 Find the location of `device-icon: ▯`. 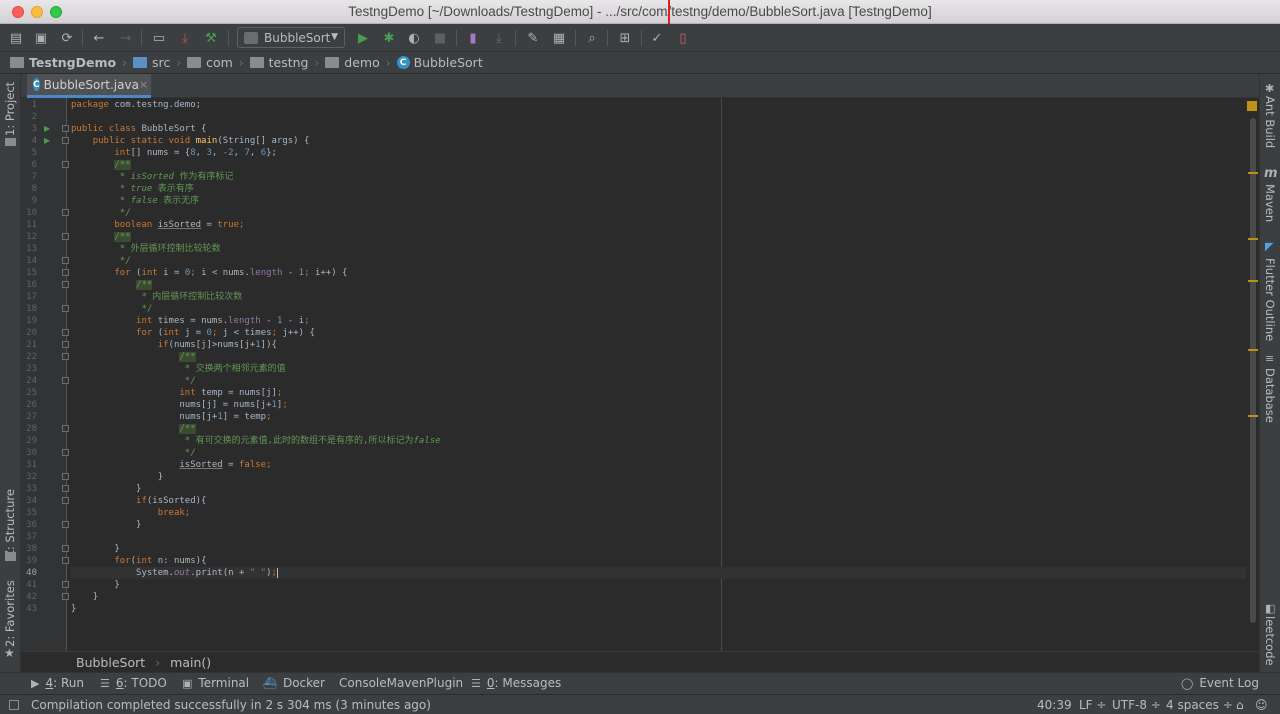

device-icon: ▯ is located at coordinates (683, 38).